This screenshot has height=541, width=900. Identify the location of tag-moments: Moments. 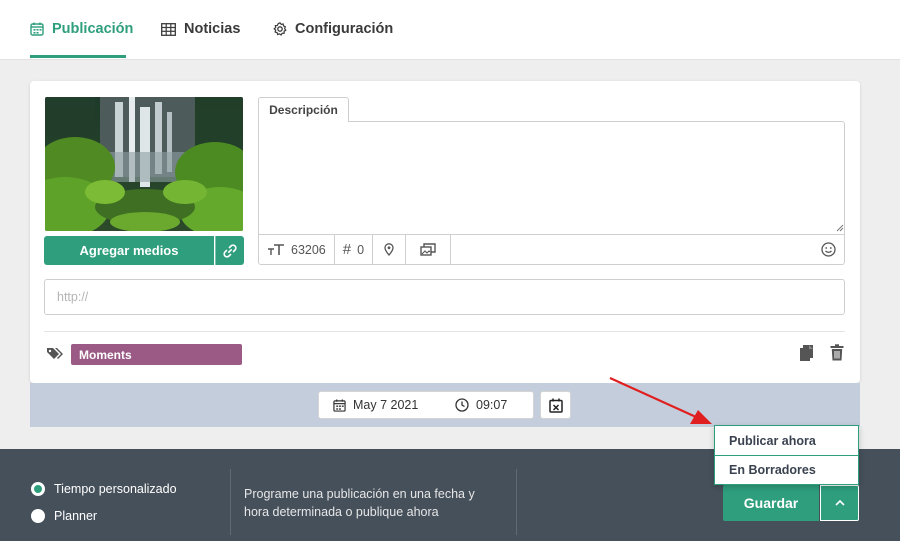
(156, 354).